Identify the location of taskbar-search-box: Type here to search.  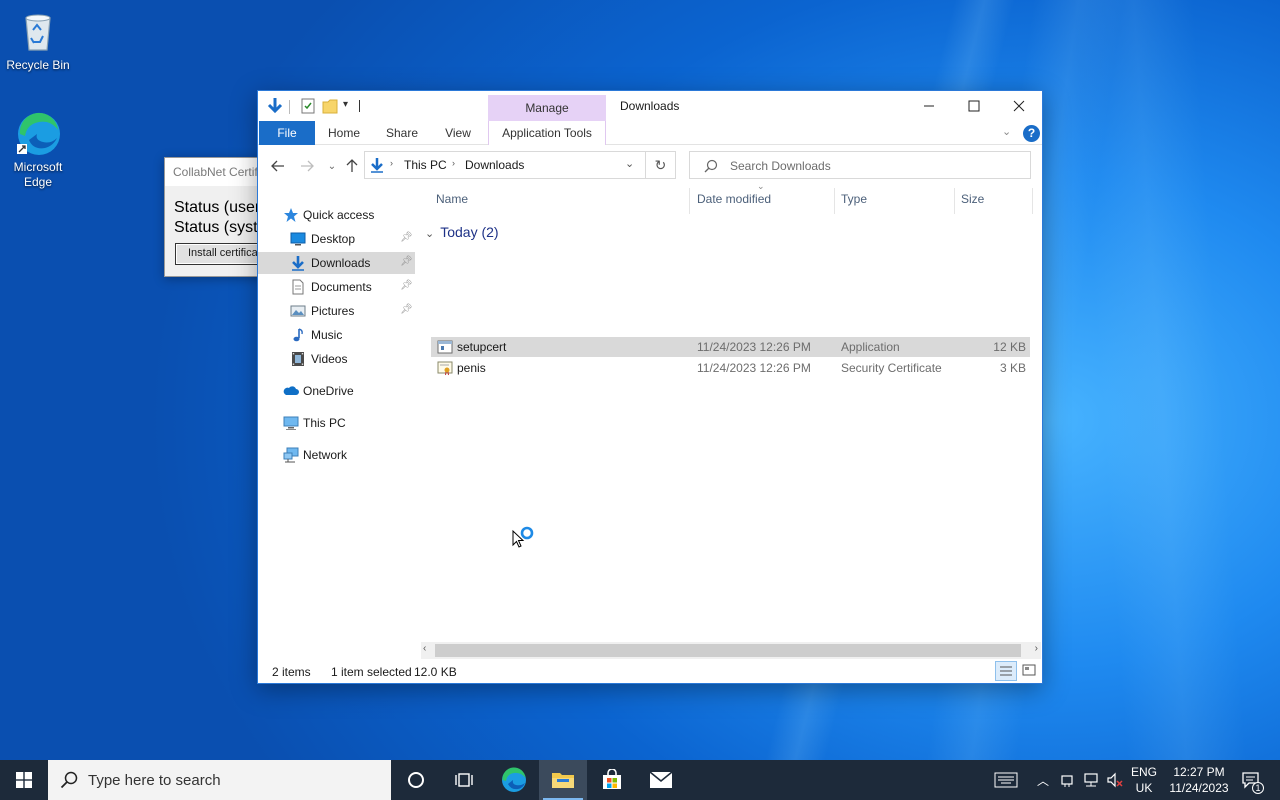
(219, 780).